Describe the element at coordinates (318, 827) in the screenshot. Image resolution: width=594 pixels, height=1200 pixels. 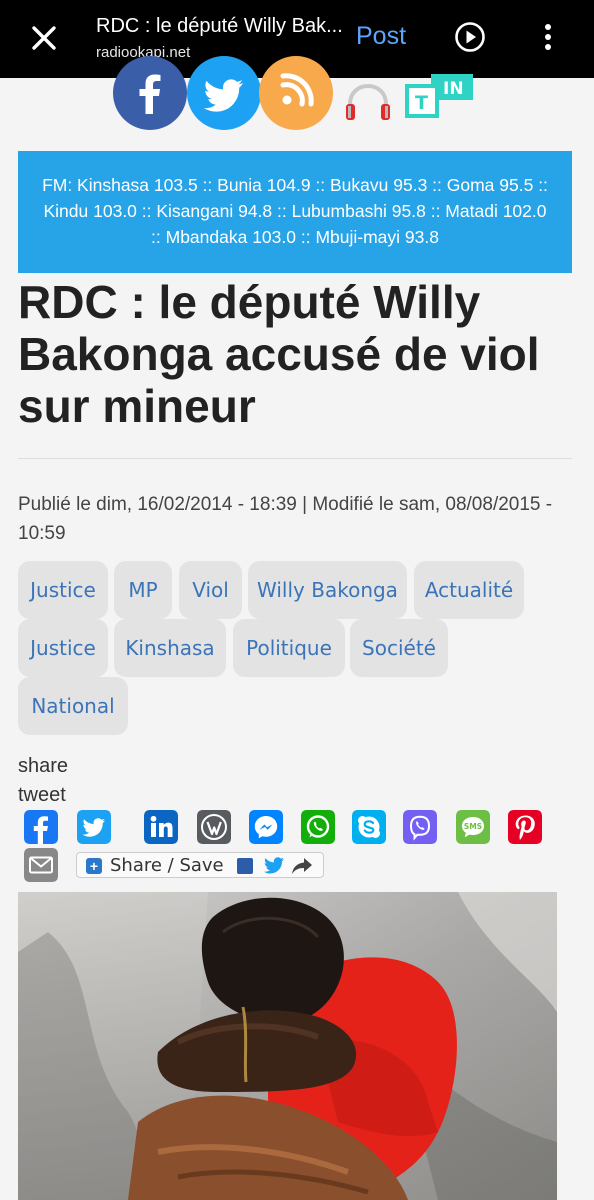
I see `whatsapp-icon` at that location.